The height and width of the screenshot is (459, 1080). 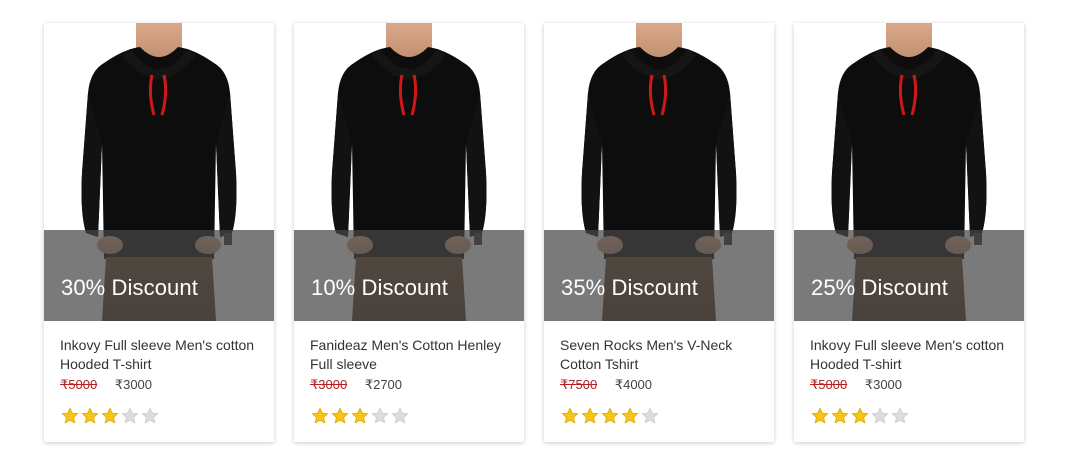 What do you see at coordinates (629, 287) in the screenshot?
I see `discount-label: 35% Discount` at bounding box center [629, 287].